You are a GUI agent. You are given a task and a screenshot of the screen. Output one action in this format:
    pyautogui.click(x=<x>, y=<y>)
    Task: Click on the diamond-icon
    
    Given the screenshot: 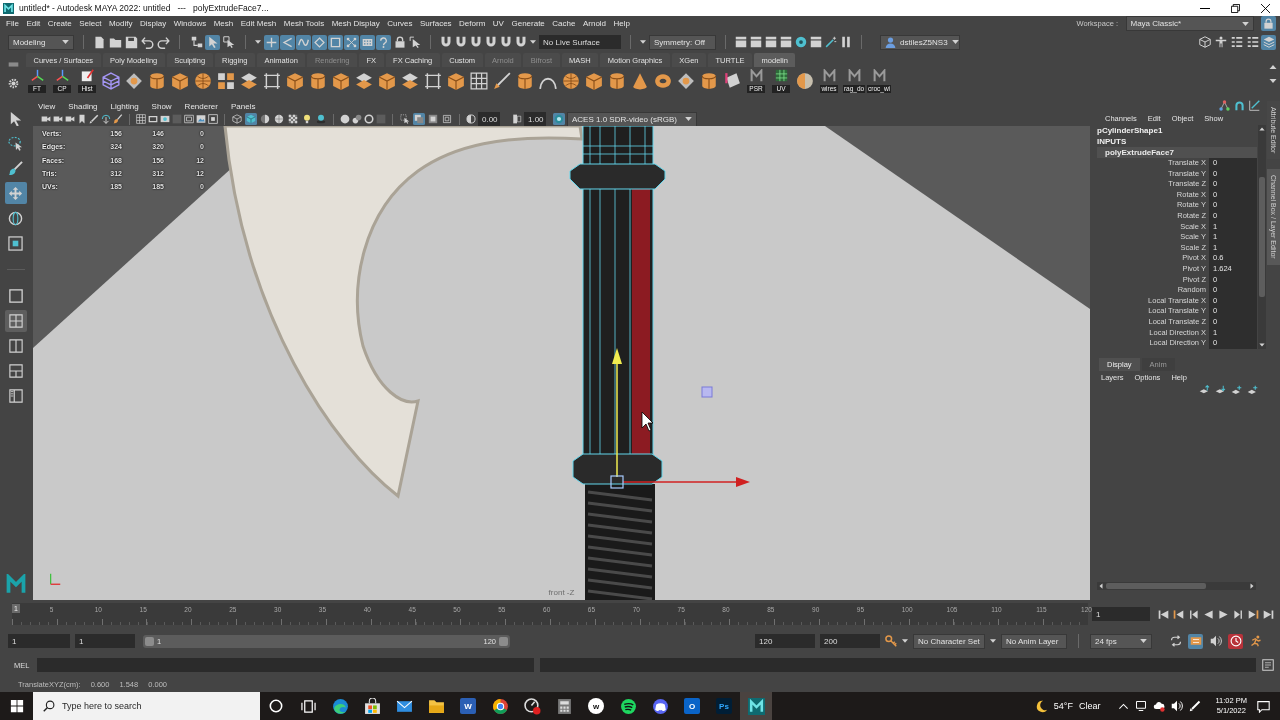 What is the action you would take?
    pyautogui.click(x=686, y=81)
    